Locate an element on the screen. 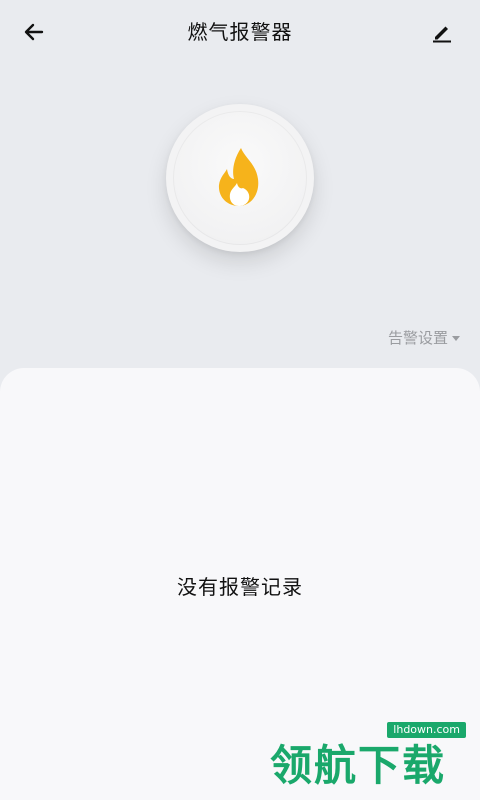 The image size is (480, 800). pencil-icon is located at coordinates (442, 34).